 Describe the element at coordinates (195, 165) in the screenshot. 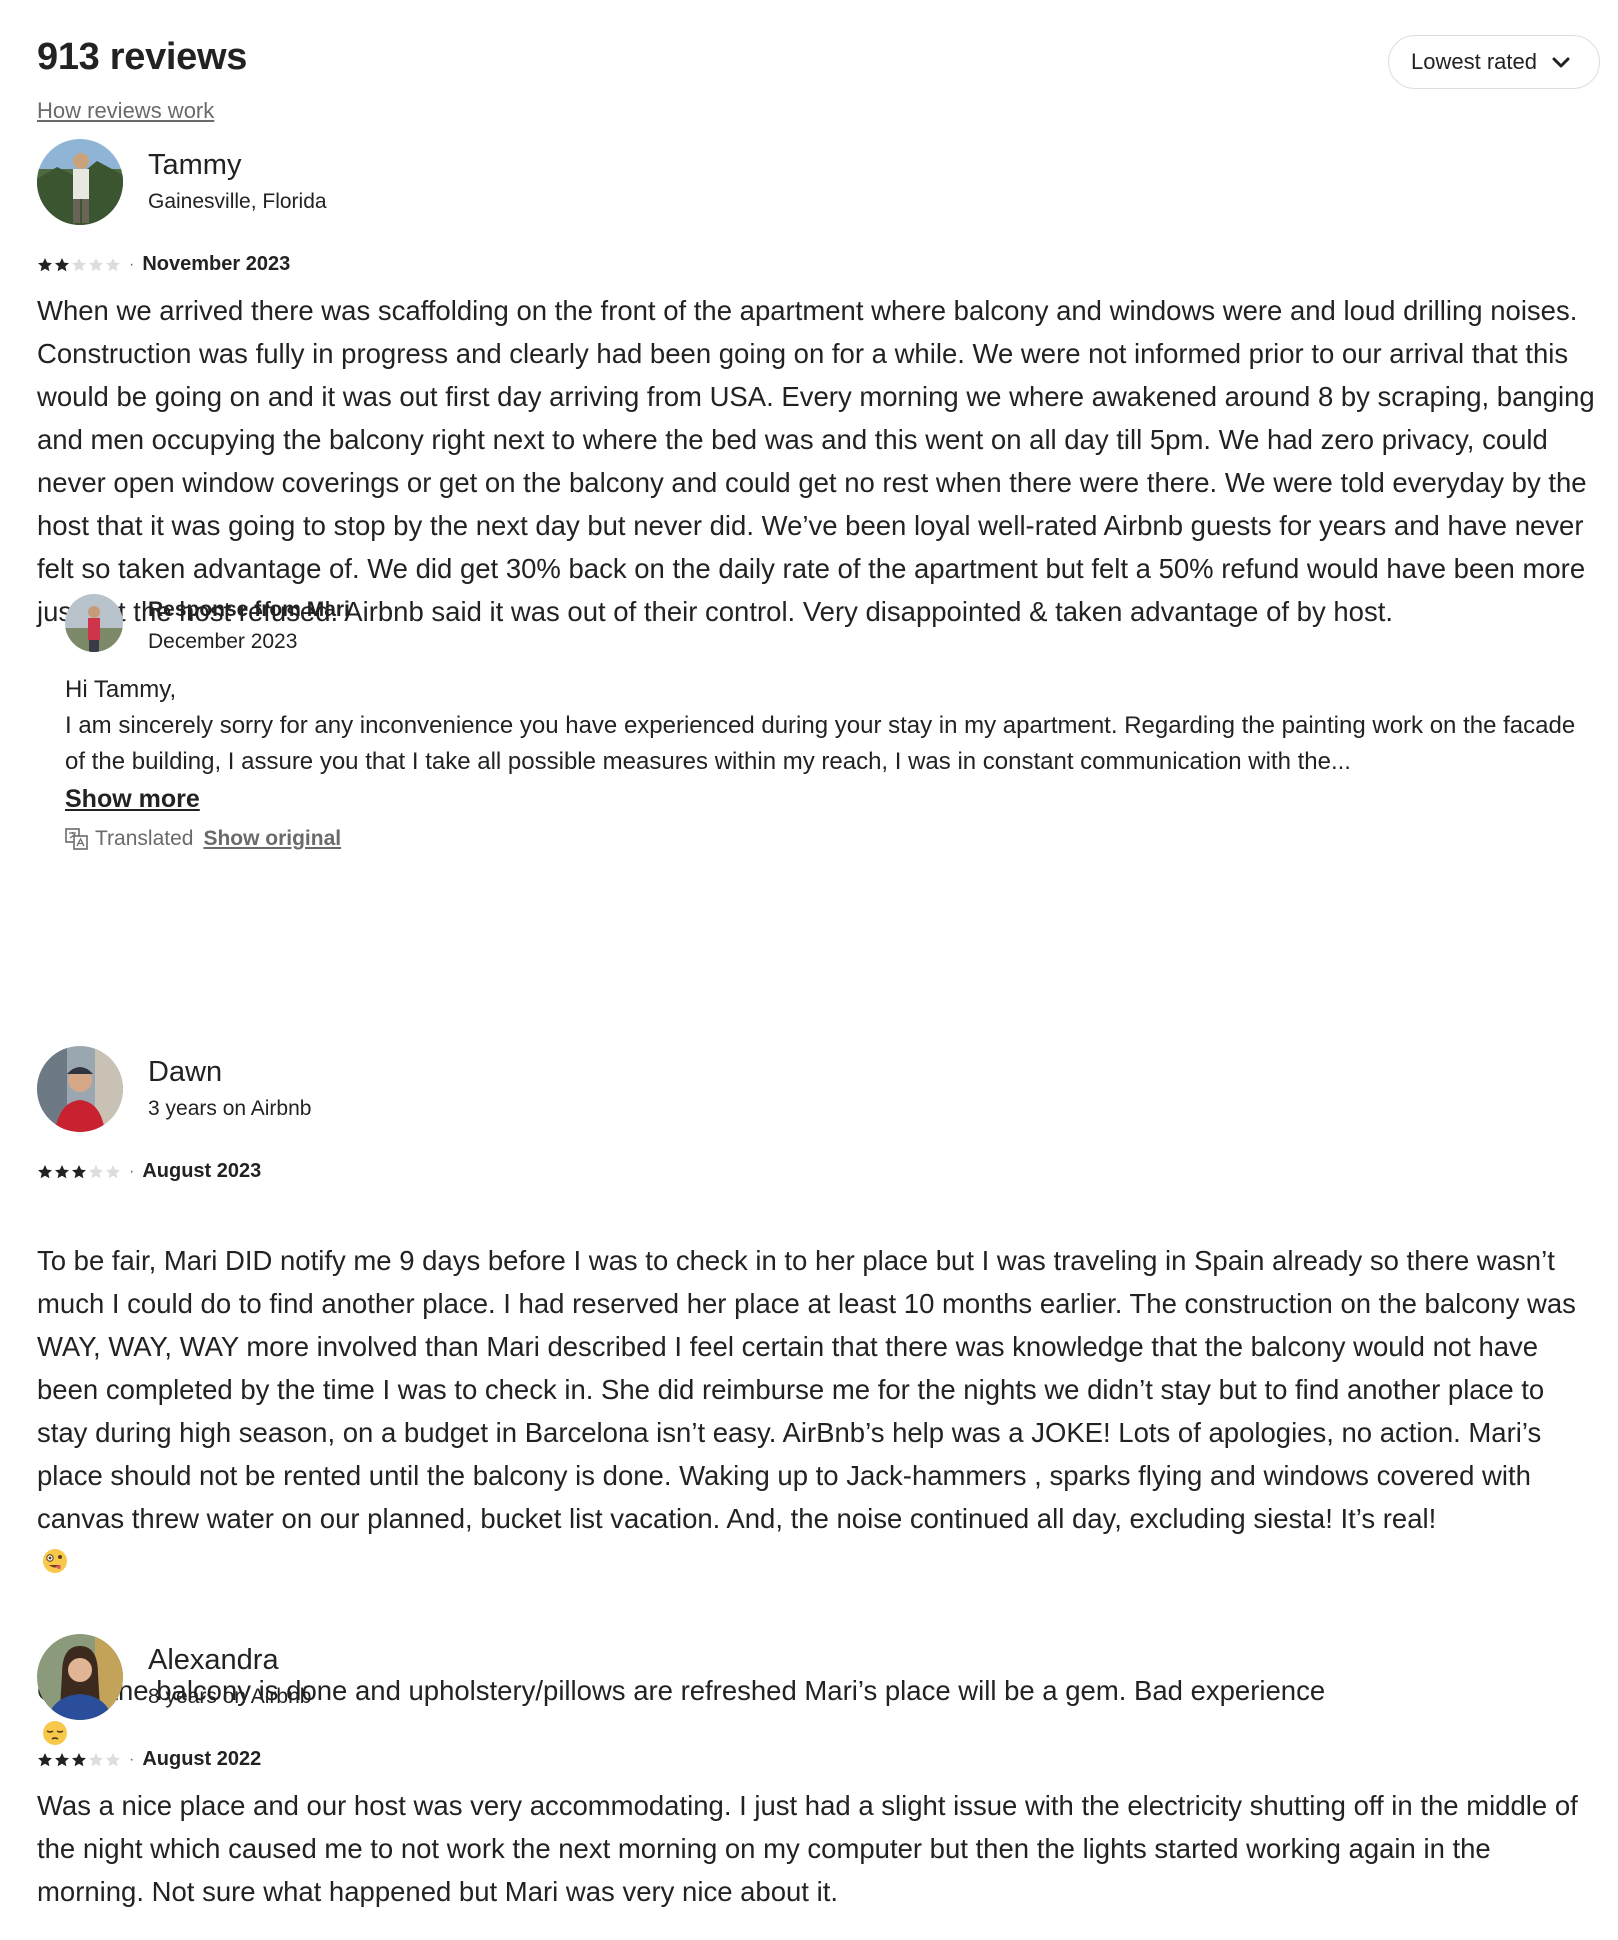

I see `reviewer-name: Tammy` at that location.